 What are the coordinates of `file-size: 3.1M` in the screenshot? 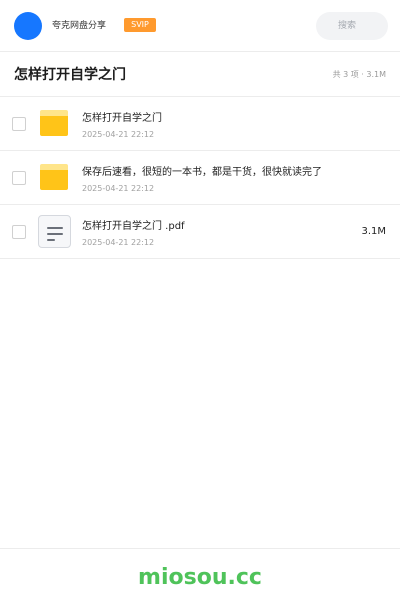 It's located at (373, 231).